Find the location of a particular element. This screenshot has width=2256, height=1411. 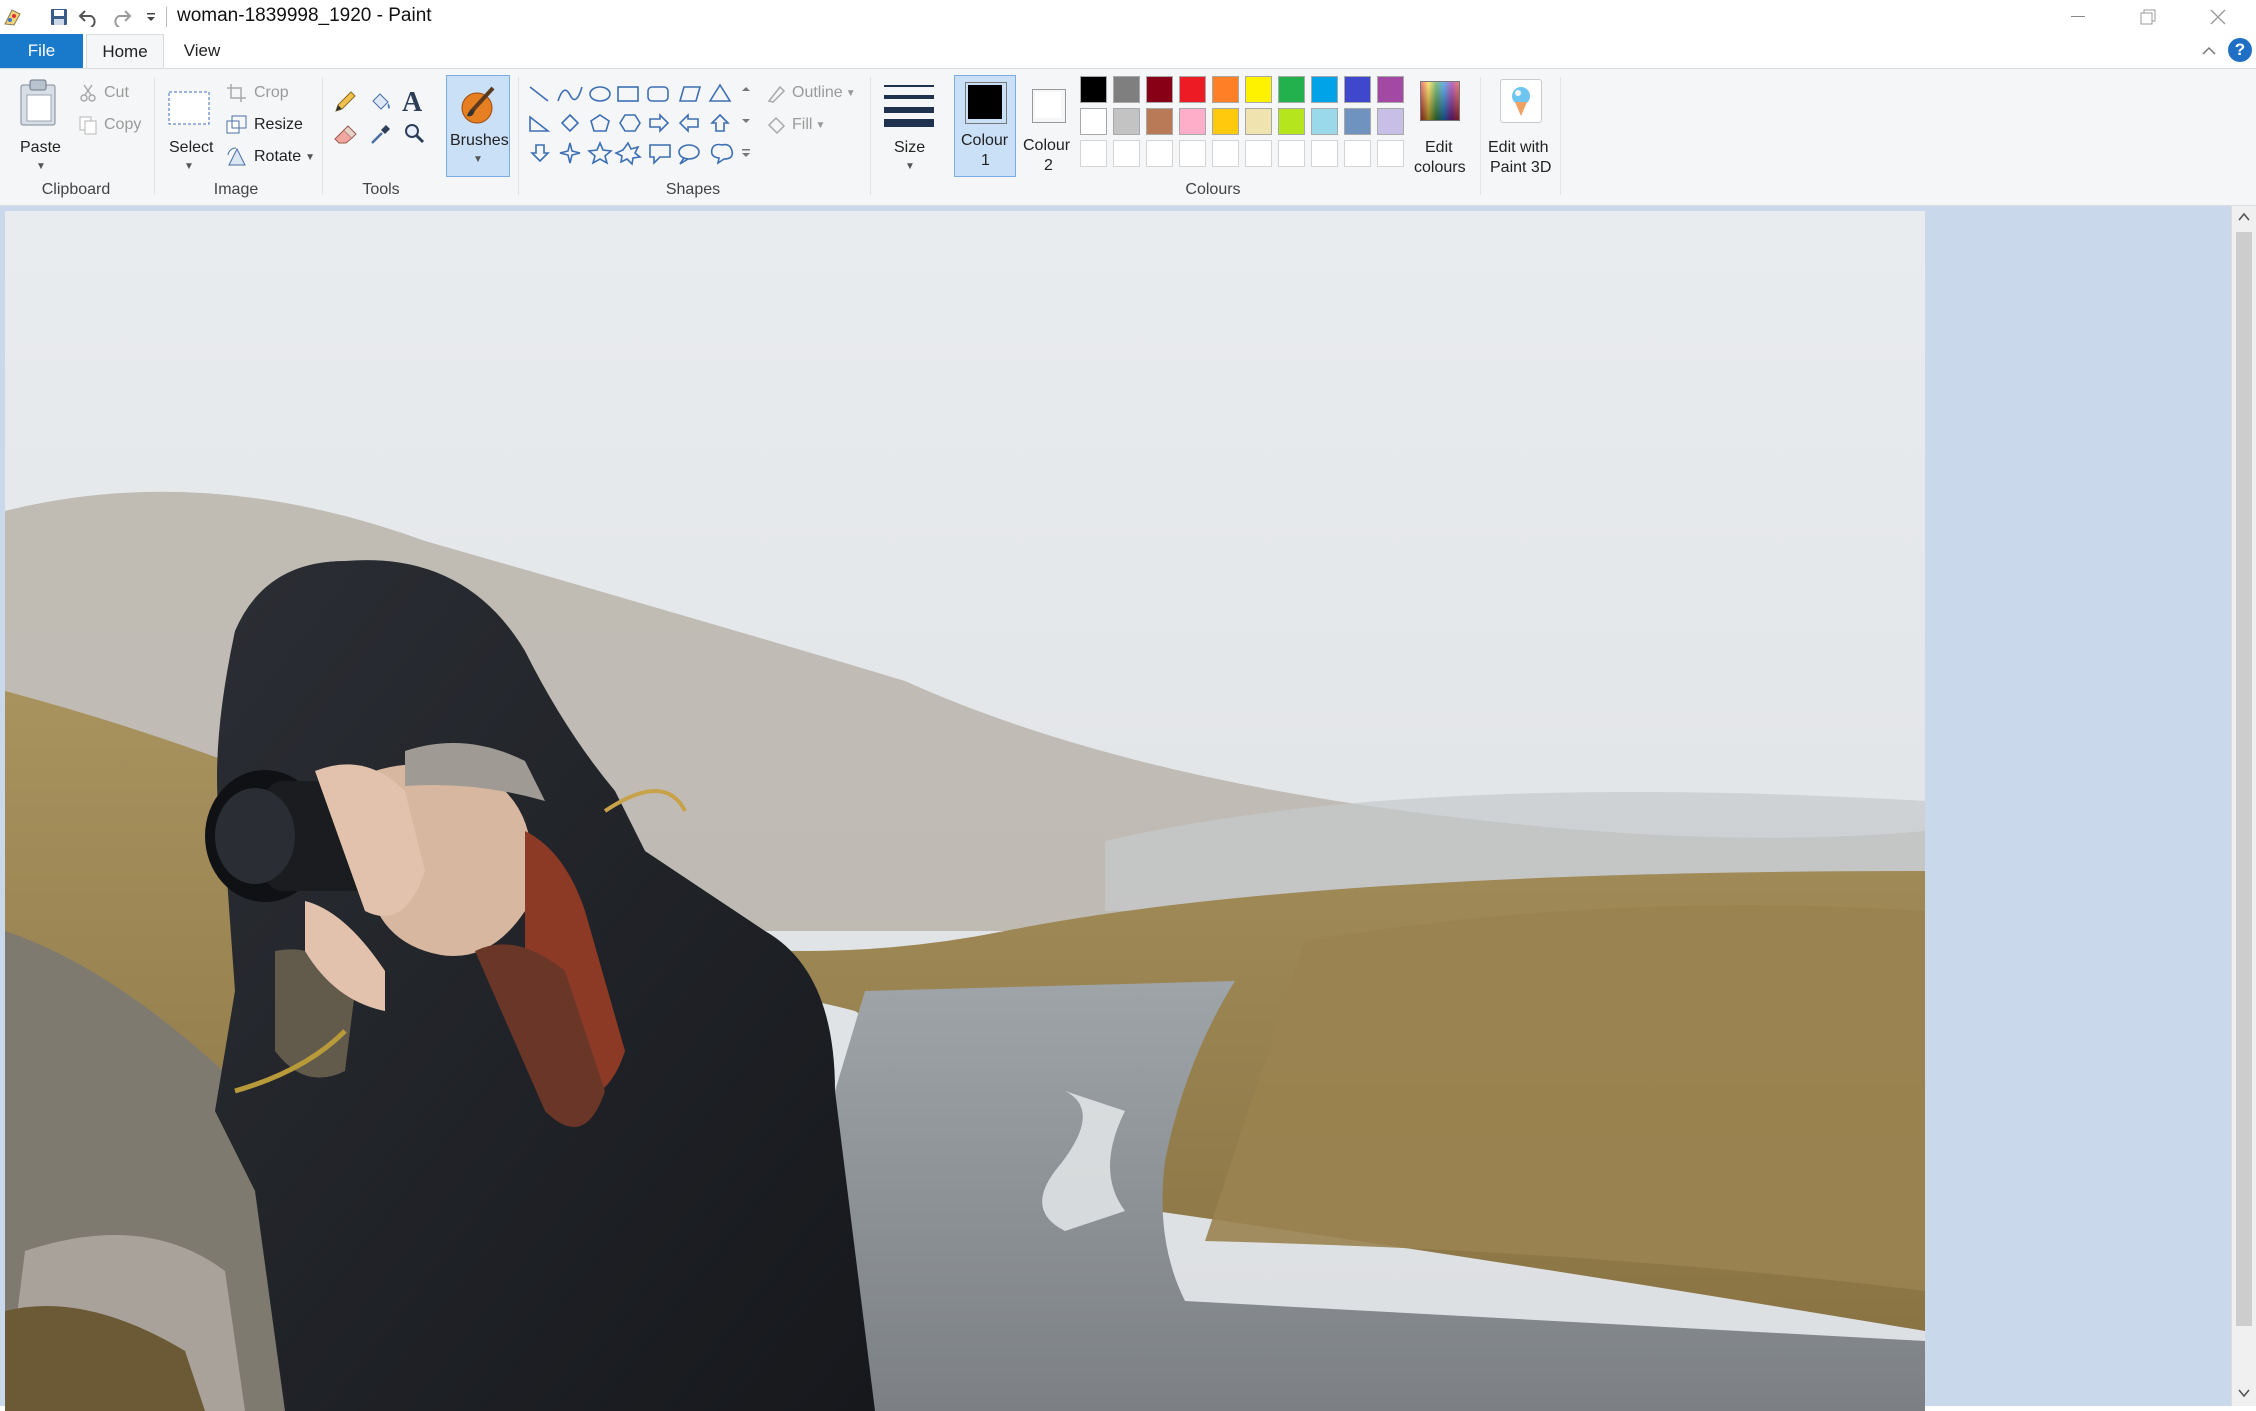

outline-button: Outline ▼ is located at coordinates (811, 93).